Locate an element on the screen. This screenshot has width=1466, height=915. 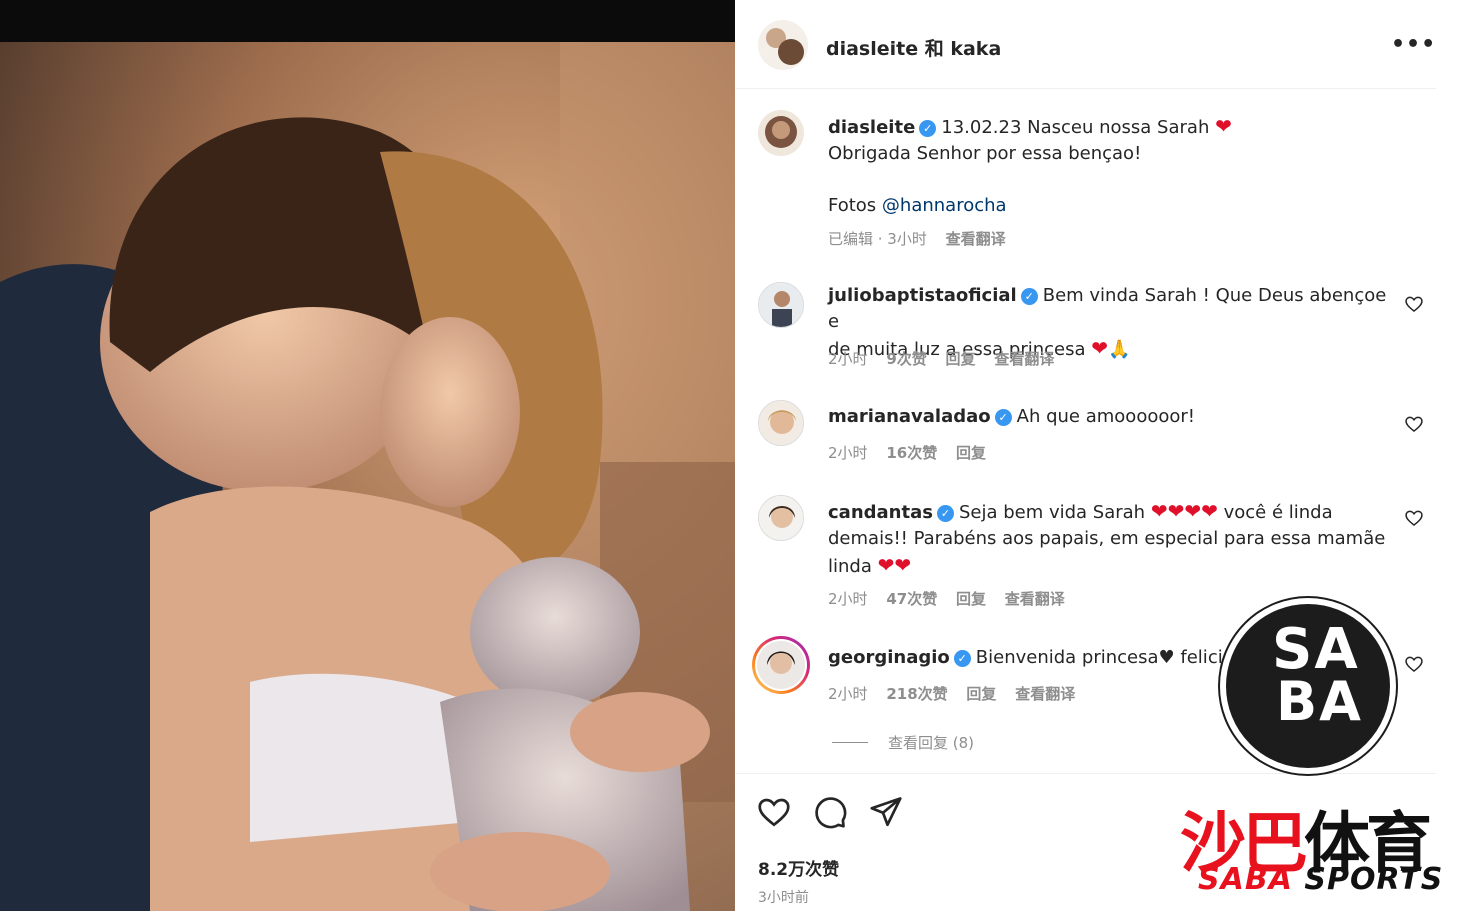
likes-count: 8.2万次赞 is located at coordinates (798, 867).